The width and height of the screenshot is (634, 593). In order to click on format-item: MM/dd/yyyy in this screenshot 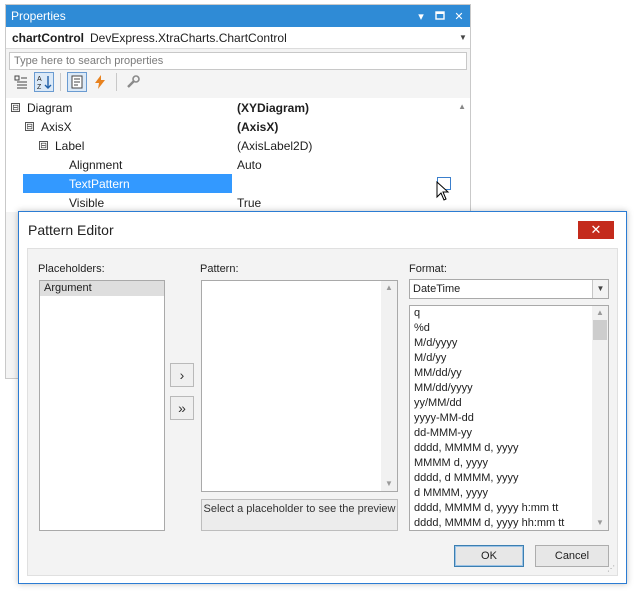, I will do `click(501, 388)`.